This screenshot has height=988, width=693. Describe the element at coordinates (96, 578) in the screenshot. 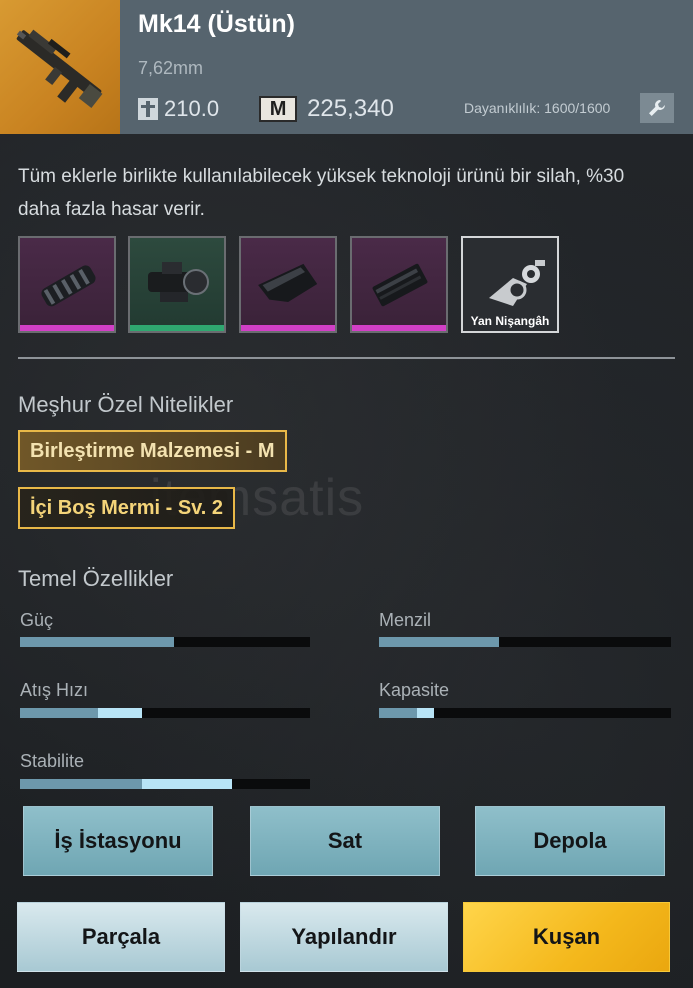

I see `stats-section-title: Temel Özellikler` at that location.